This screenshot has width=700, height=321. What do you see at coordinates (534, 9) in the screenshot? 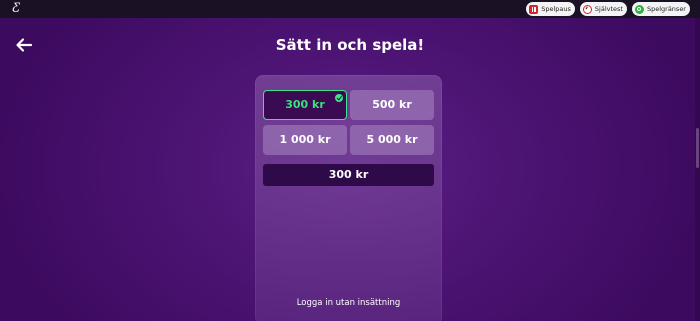
I see `spelpaus-icon` at bounding box center [534, 9].